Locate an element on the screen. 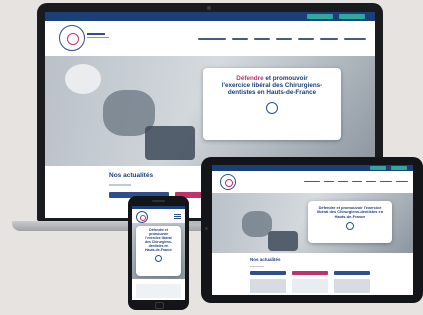 The image size is (423, 315). news-preview is located at coordinates (158, 291).